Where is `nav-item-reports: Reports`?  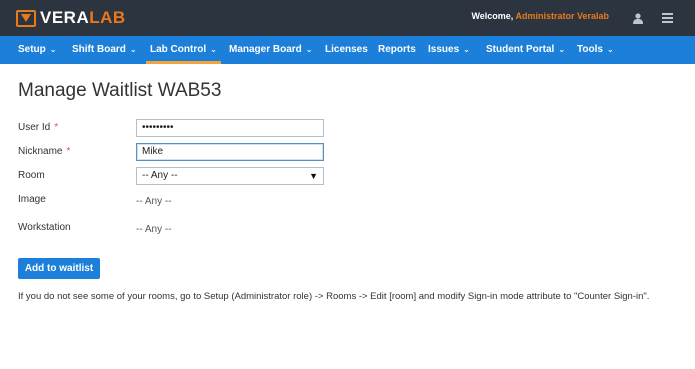 nav-item-reports: Reports is located at coordinates (397, 50).